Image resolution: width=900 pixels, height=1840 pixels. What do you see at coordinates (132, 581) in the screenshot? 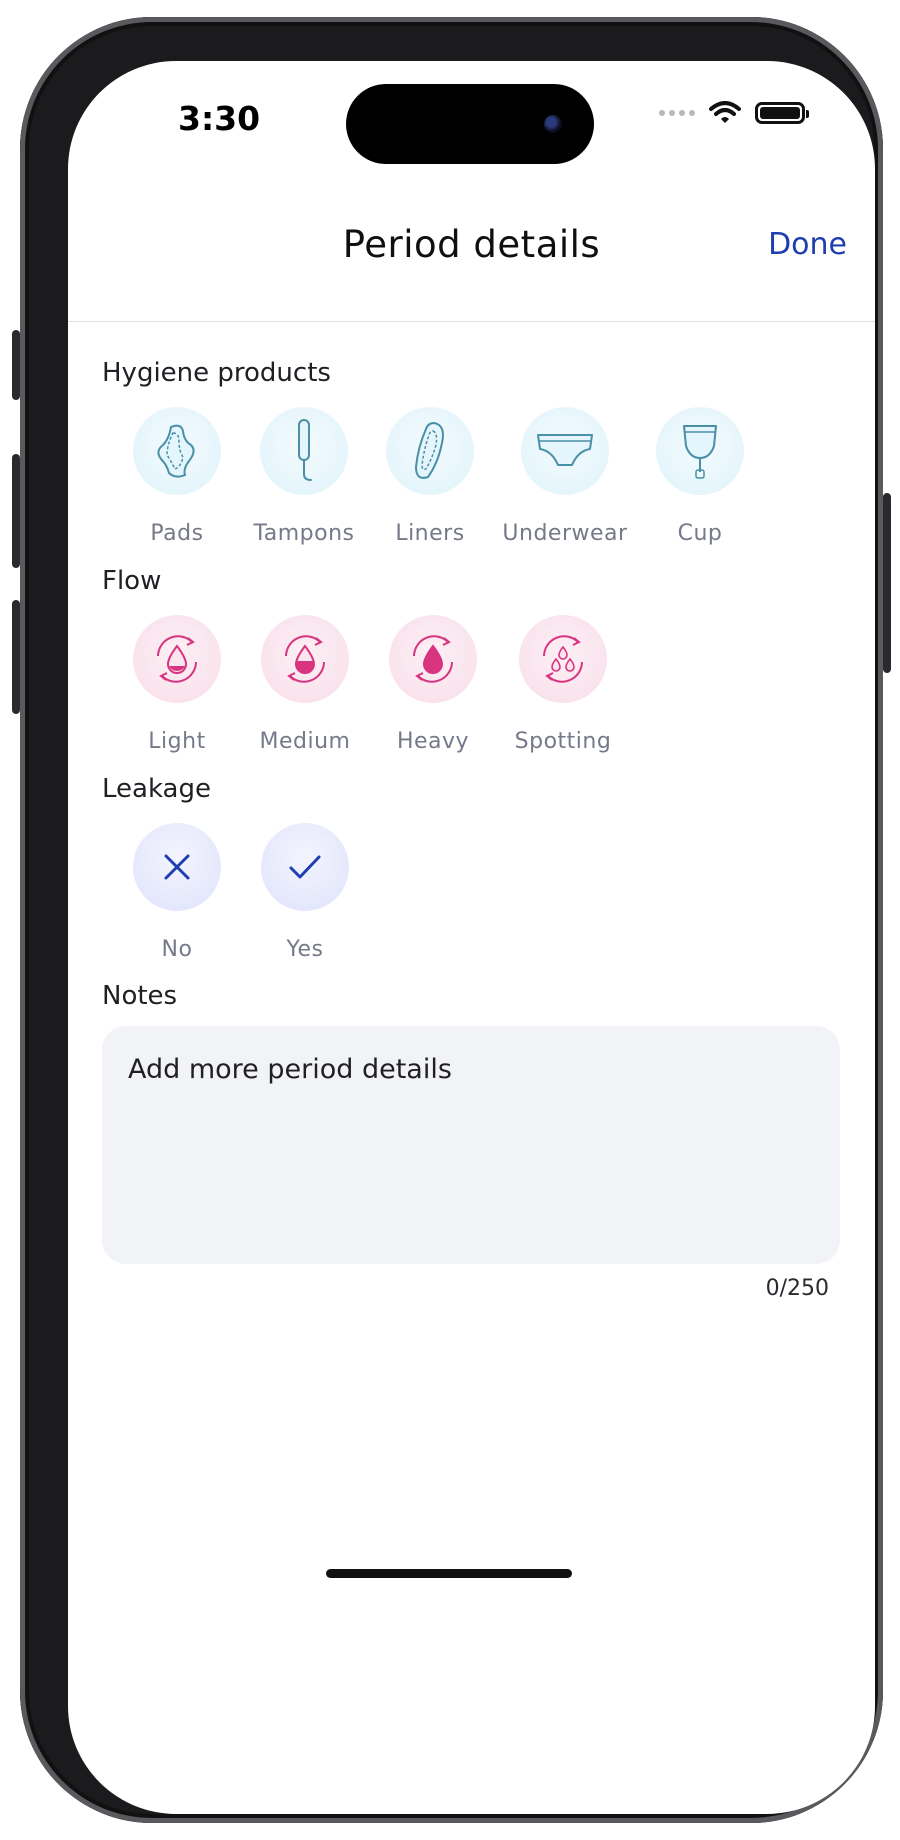
I see `flow-section-label: Flow` at bounding box center [132, 581].